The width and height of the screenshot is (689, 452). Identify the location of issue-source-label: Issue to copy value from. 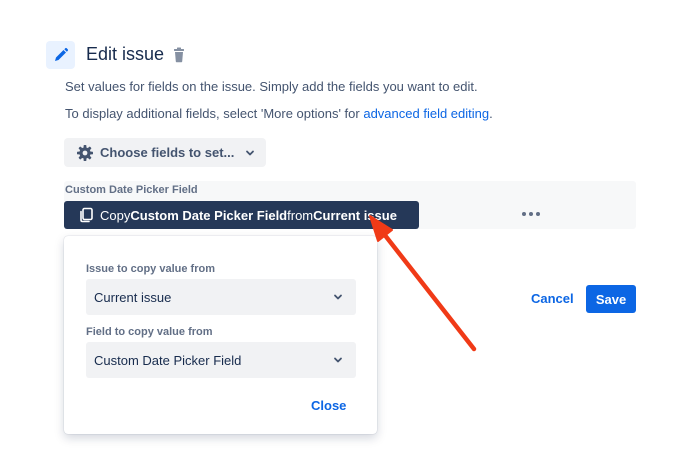
(150, 269).